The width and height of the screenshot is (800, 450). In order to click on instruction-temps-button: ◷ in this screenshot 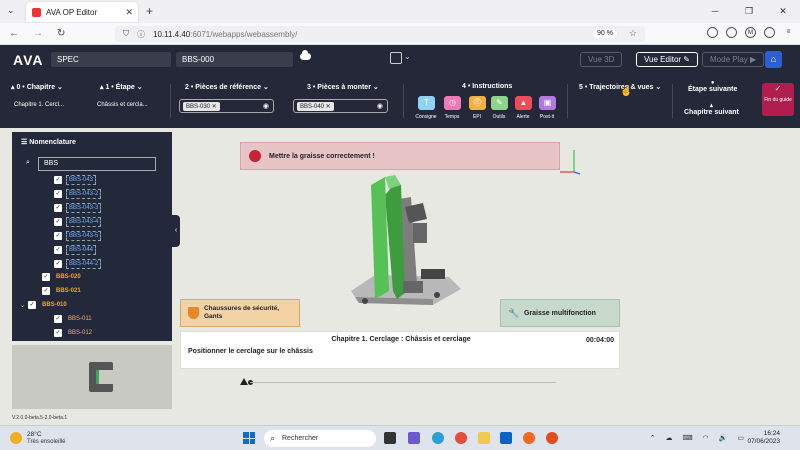, I will do `click(452, 103)`.